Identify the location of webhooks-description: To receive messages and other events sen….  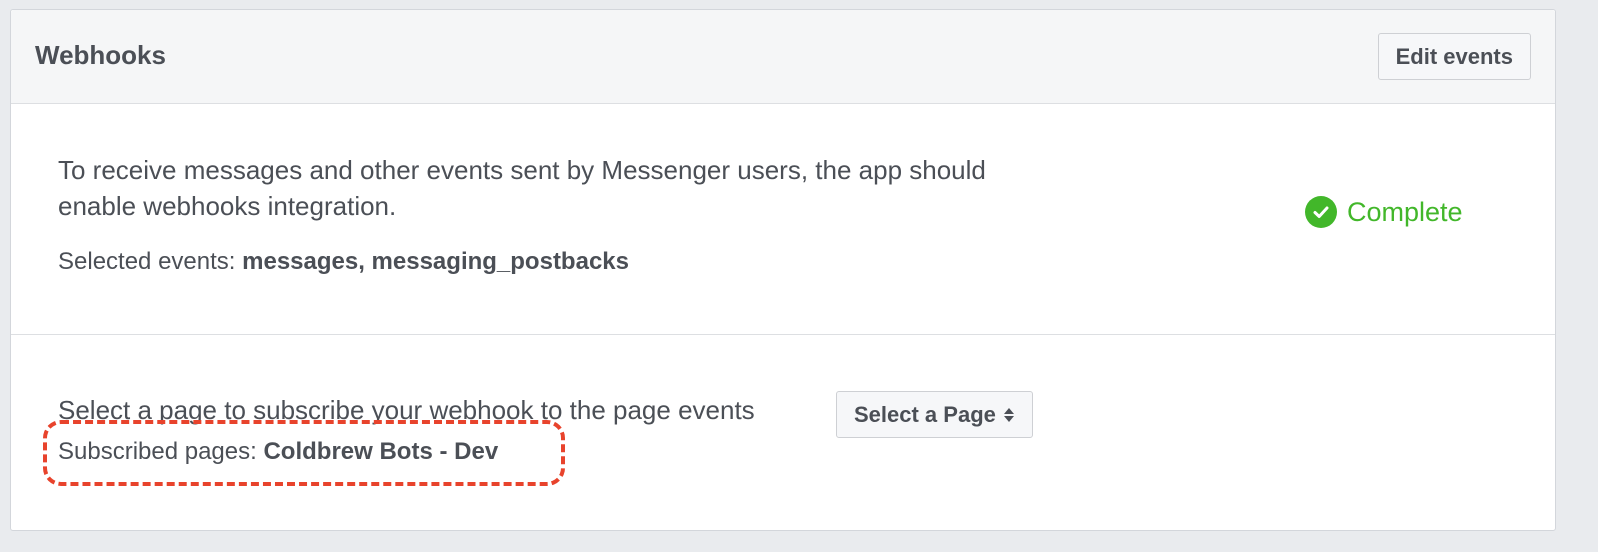
(522, 188).